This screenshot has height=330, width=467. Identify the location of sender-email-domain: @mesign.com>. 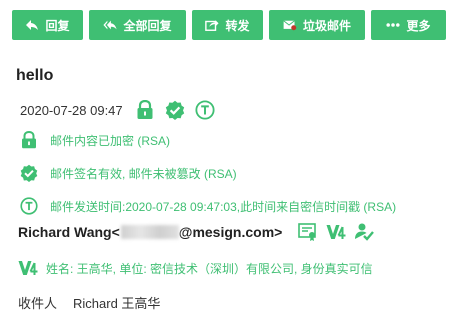
(230, 232).